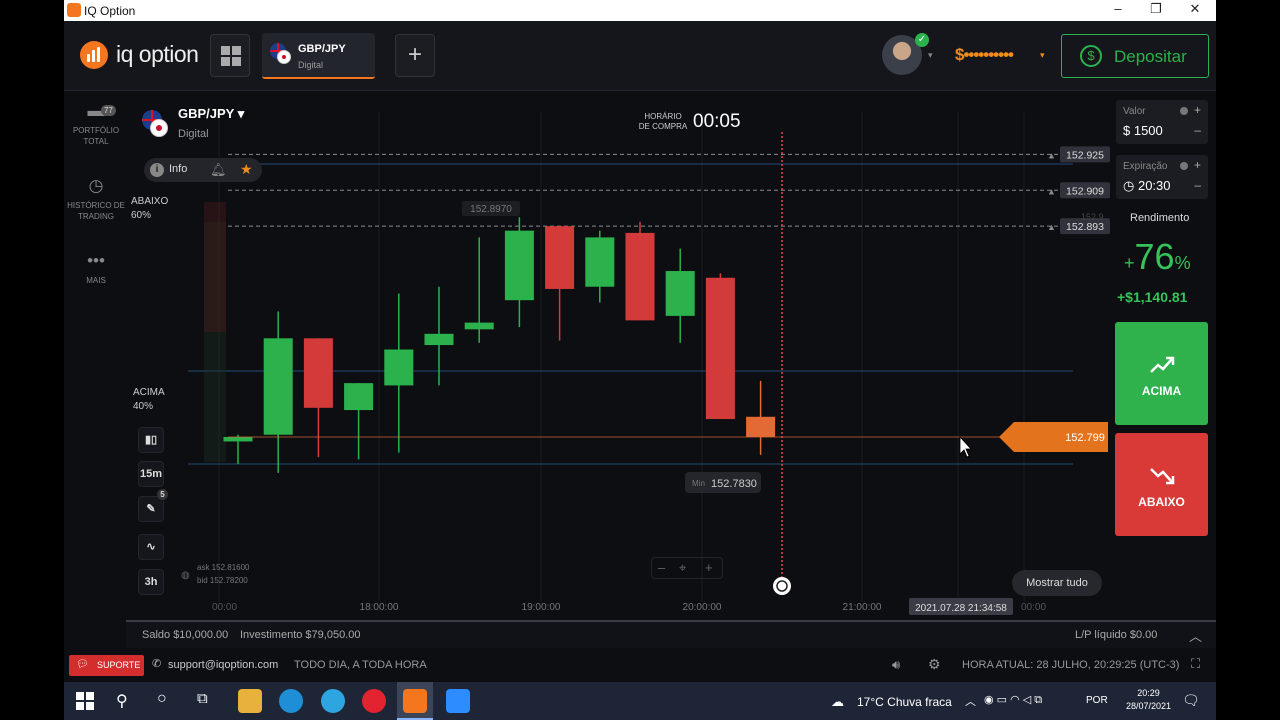 This screenshot has height=720, width=1280. Describe the element at coordinates (185, 575) in the screenshot. I see `info-icon: ◍` at that location.